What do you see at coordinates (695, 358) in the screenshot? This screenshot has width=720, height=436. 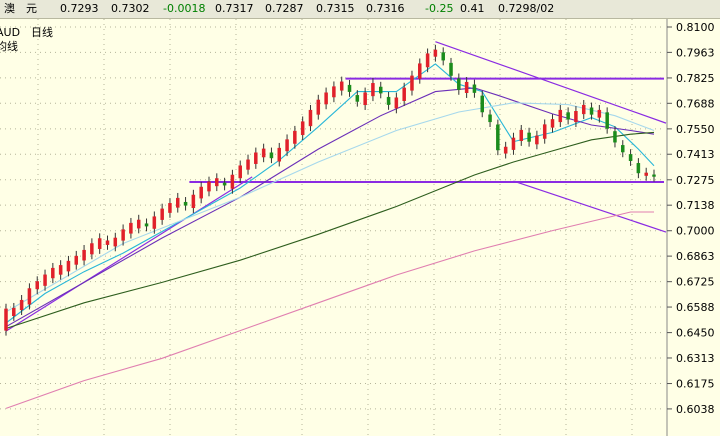 I see `y-tick-label: 0.6313` at bounding box center [695, 358].